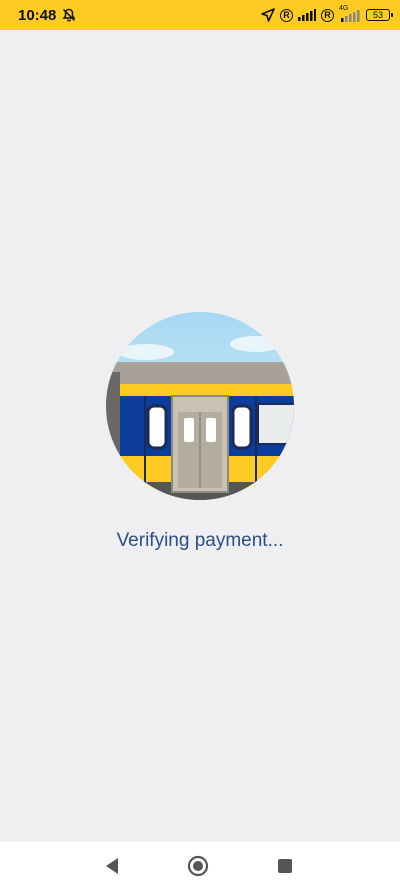 The image size is (400, 889). What do you see at coordinates (200, 406) in the screenshot?
I see `train-door-illustration` at bounding box center [200, 406].